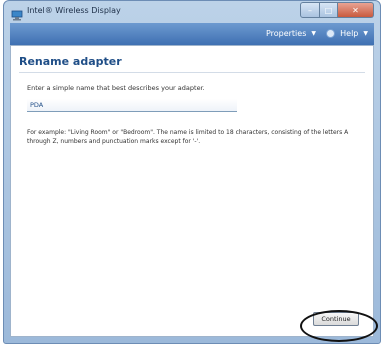 The height and width of the screenshot is (347, 384). I want to click on title-bar: Intel® Wireless Display – □ ✕, so click(192, 12).